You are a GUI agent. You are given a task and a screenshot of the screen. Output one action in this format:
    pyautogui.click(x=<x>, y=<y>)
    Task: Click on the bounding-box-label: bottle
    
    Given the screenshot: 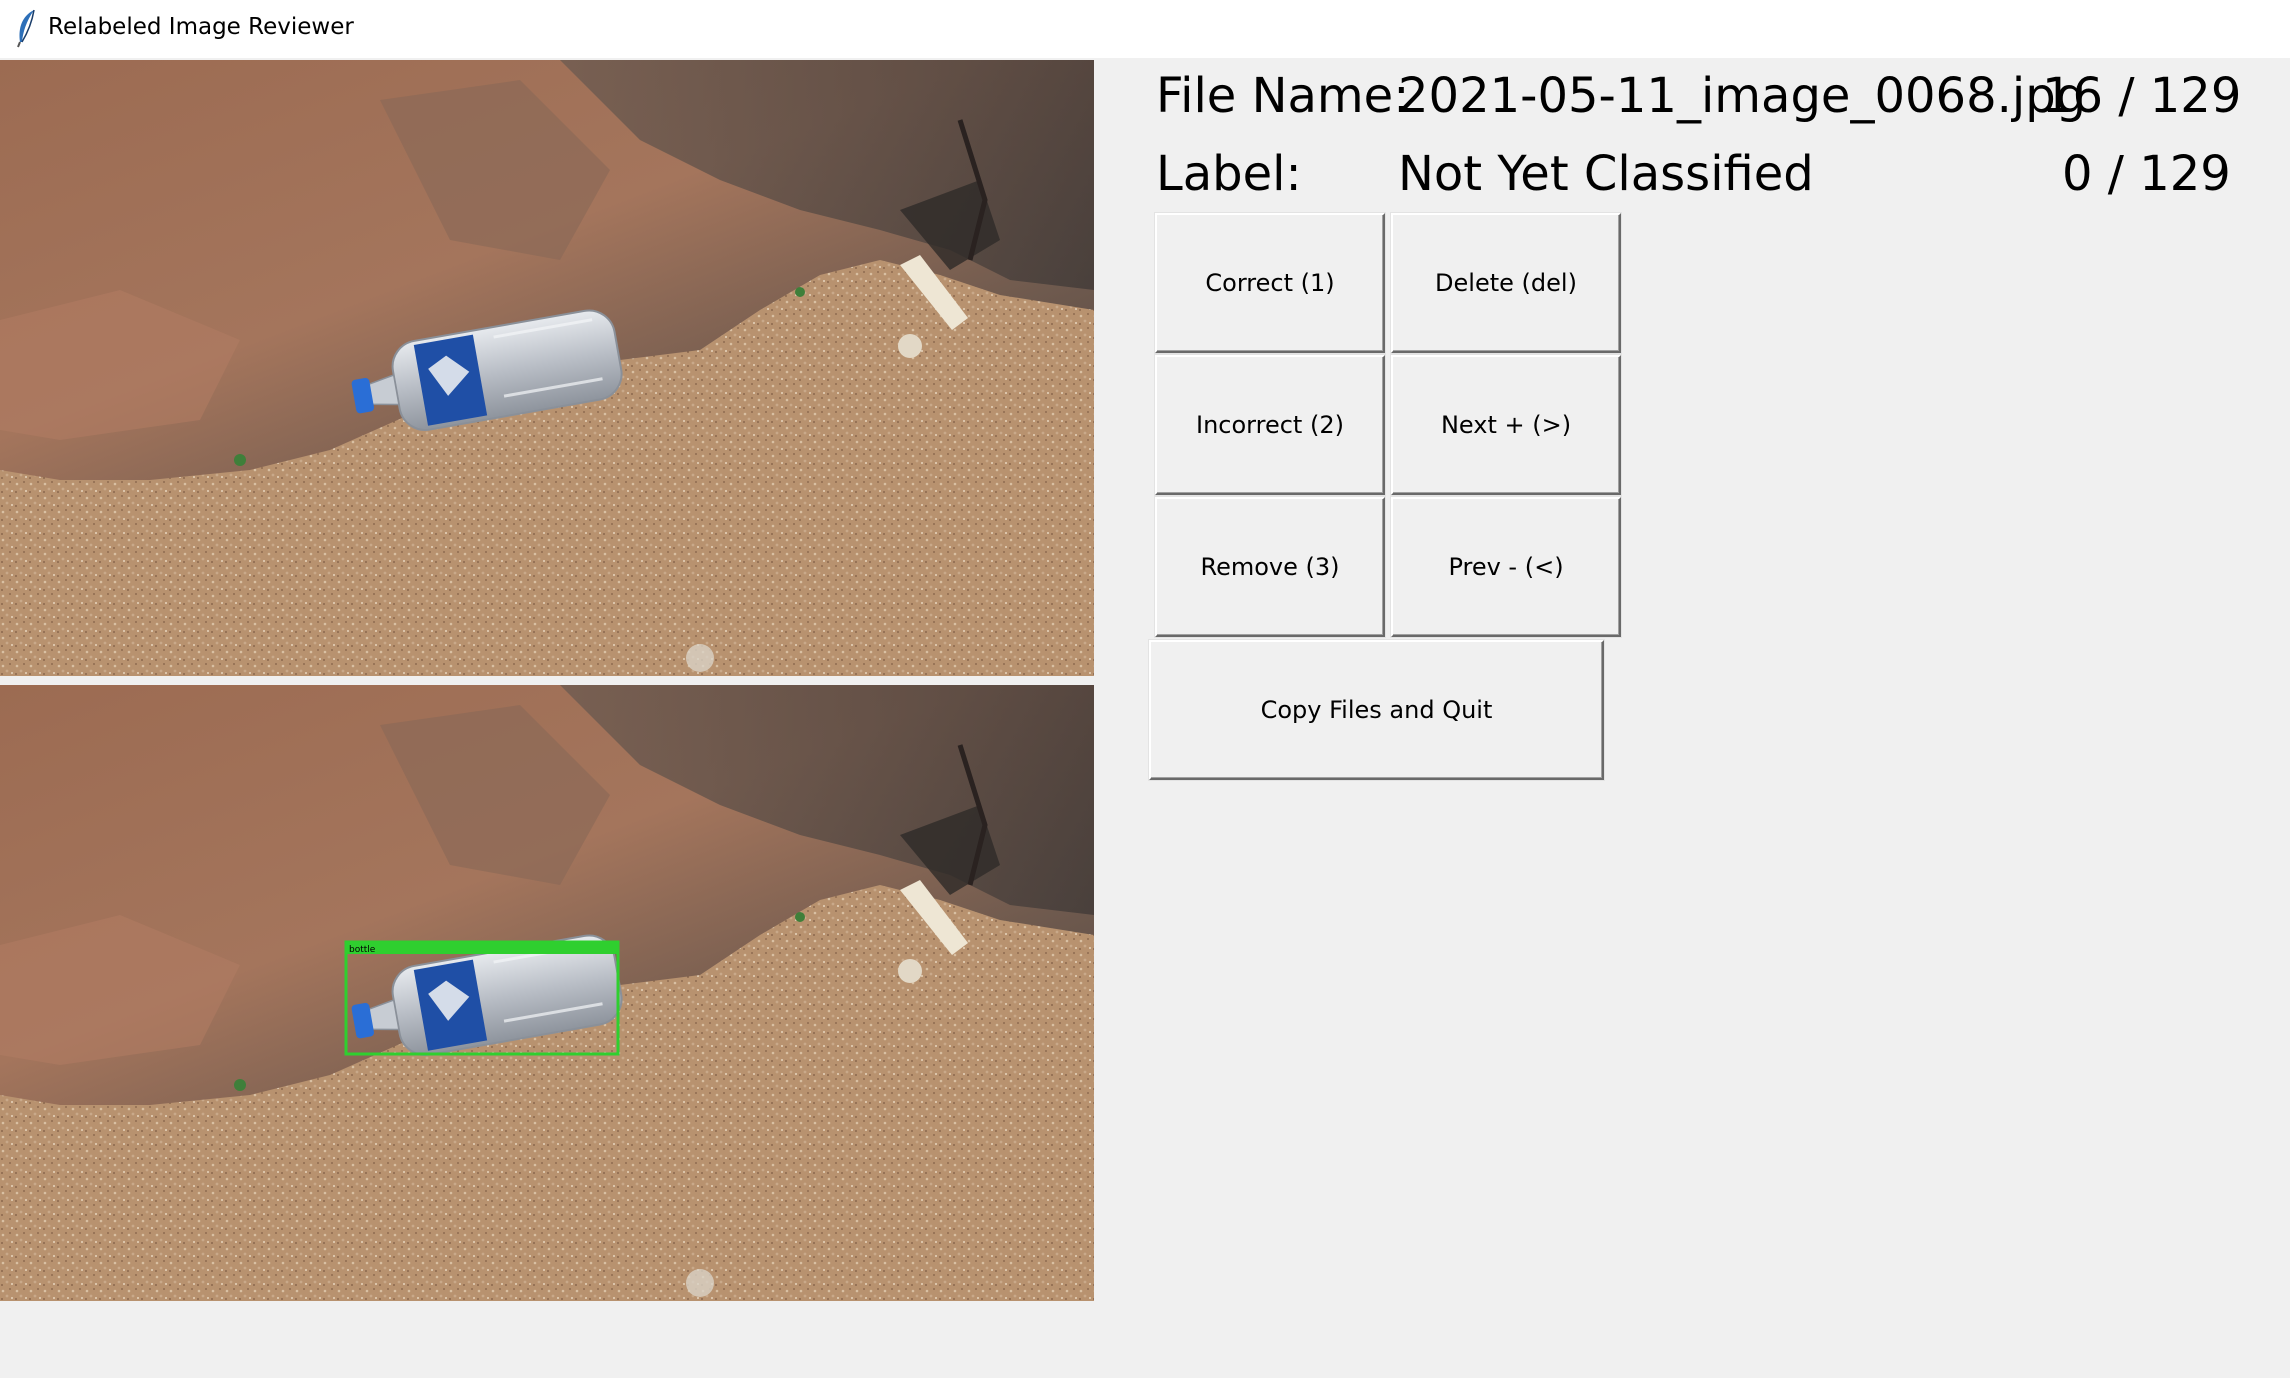 What is the action you would take?
    pyautogui.click(x=362, y=950)
    